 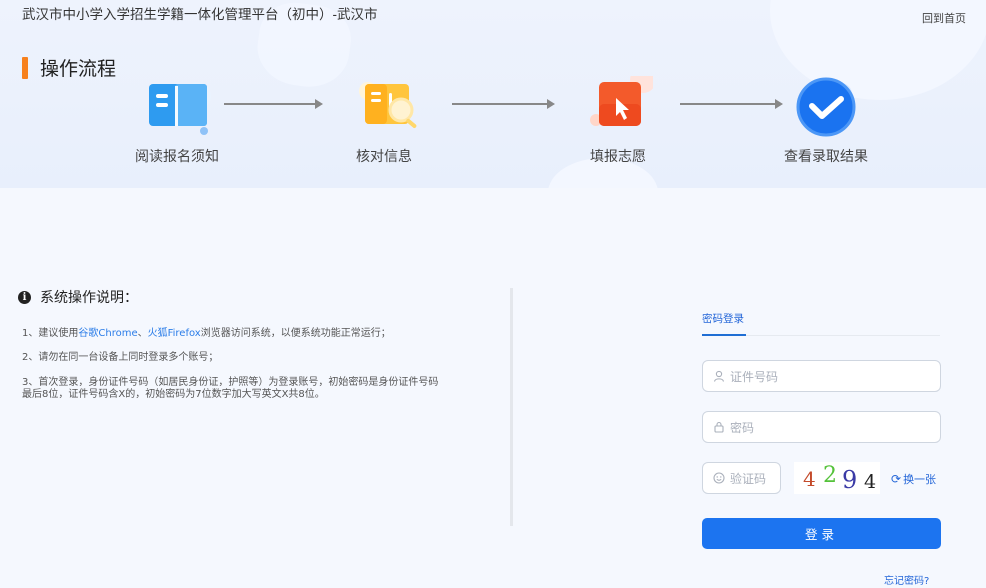 I want to click on login-button: 登录, so click(x=821, y=533).